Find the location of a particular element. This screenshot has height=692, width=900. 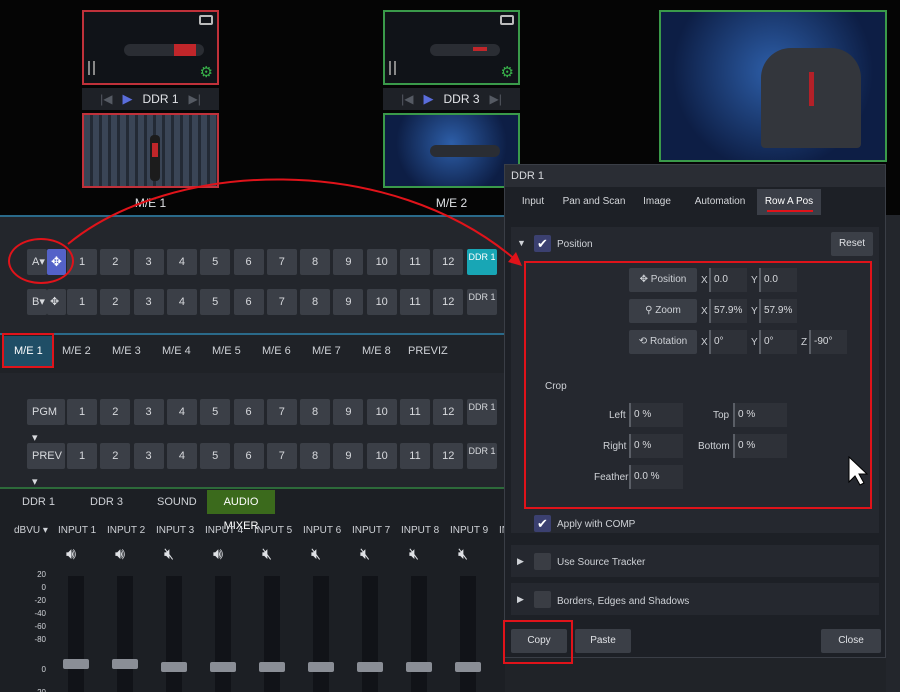

annotation-arrow is located at coordinates (294, 222).